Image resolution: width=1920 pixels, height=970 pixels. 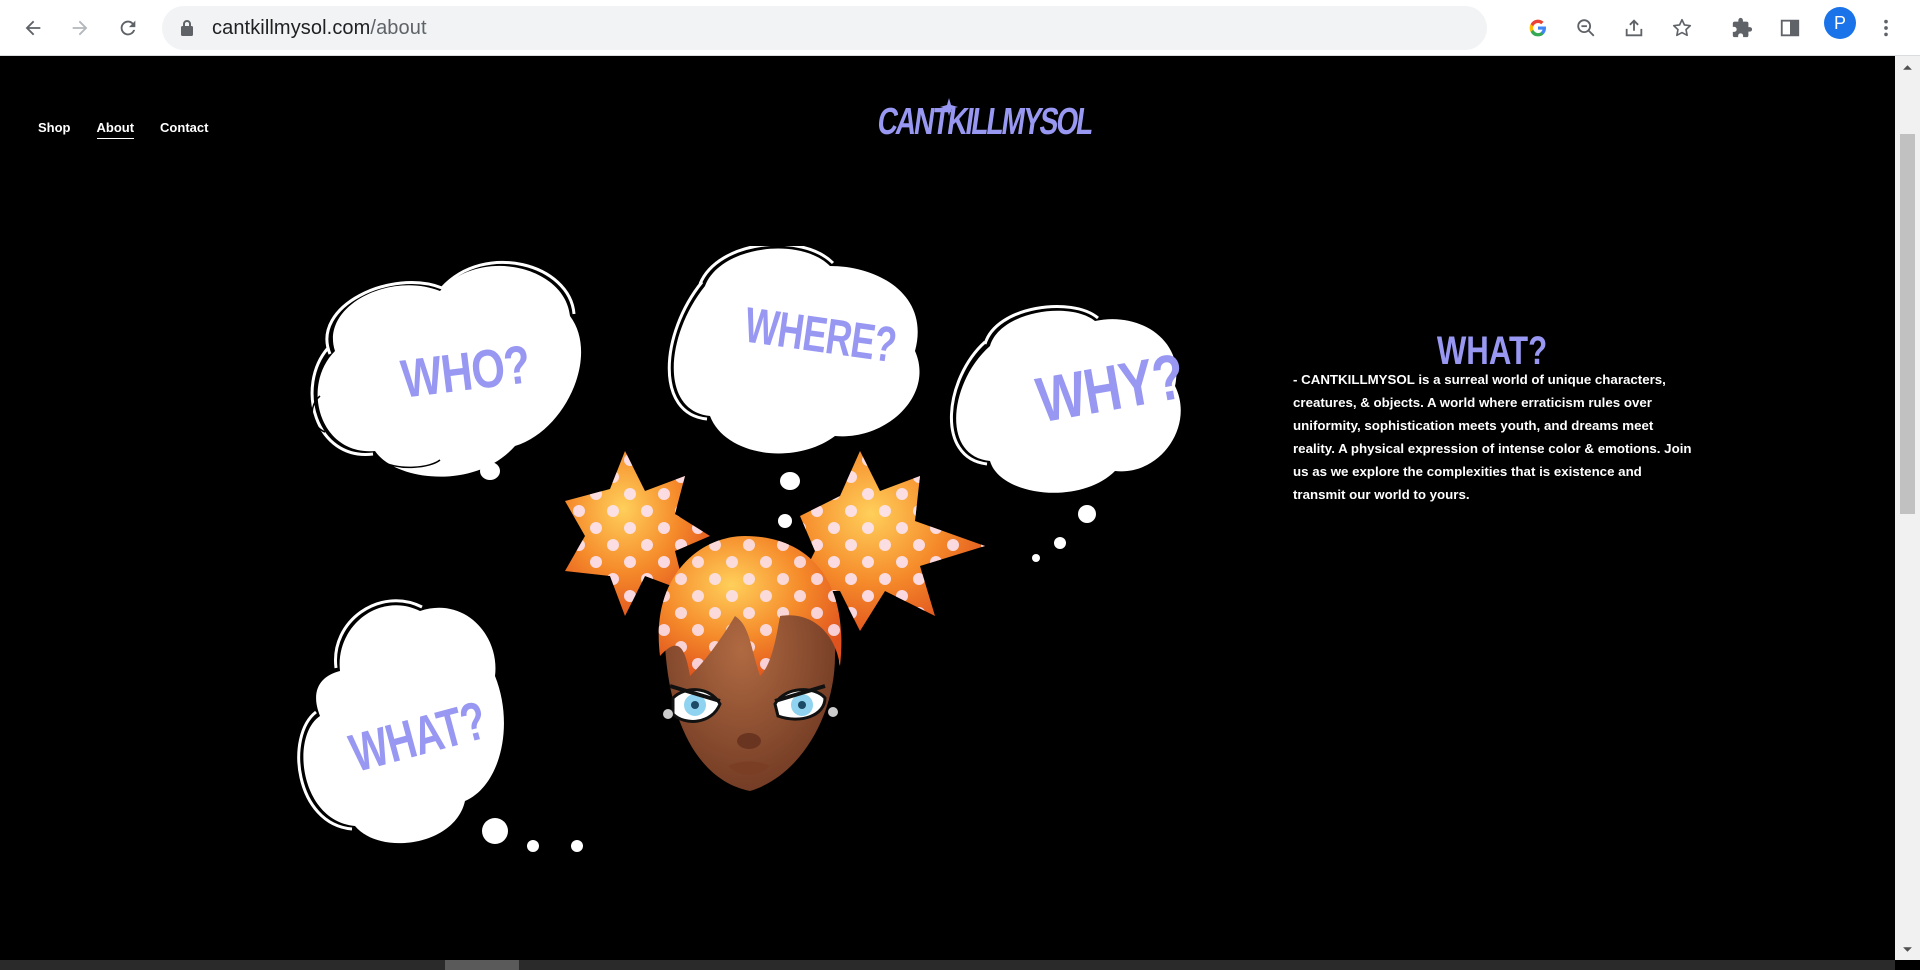 What do you see at coordinates (54, 129) in the screenshot?
I see `nav-shop-link: Shop` at bounding box center [54, 129].